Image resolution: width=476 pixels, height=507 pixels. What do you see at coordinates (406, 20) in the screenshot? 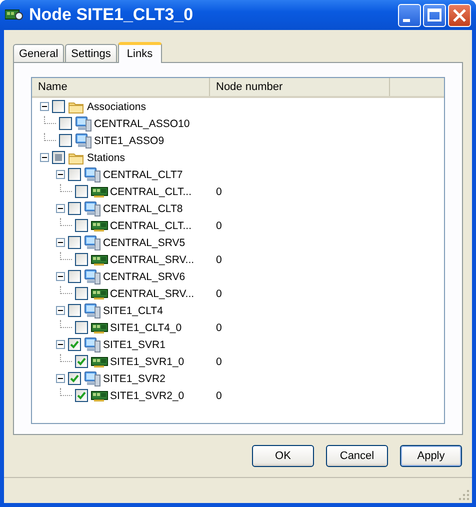
I see `minimize-icon` at bounding box center [406, 20].